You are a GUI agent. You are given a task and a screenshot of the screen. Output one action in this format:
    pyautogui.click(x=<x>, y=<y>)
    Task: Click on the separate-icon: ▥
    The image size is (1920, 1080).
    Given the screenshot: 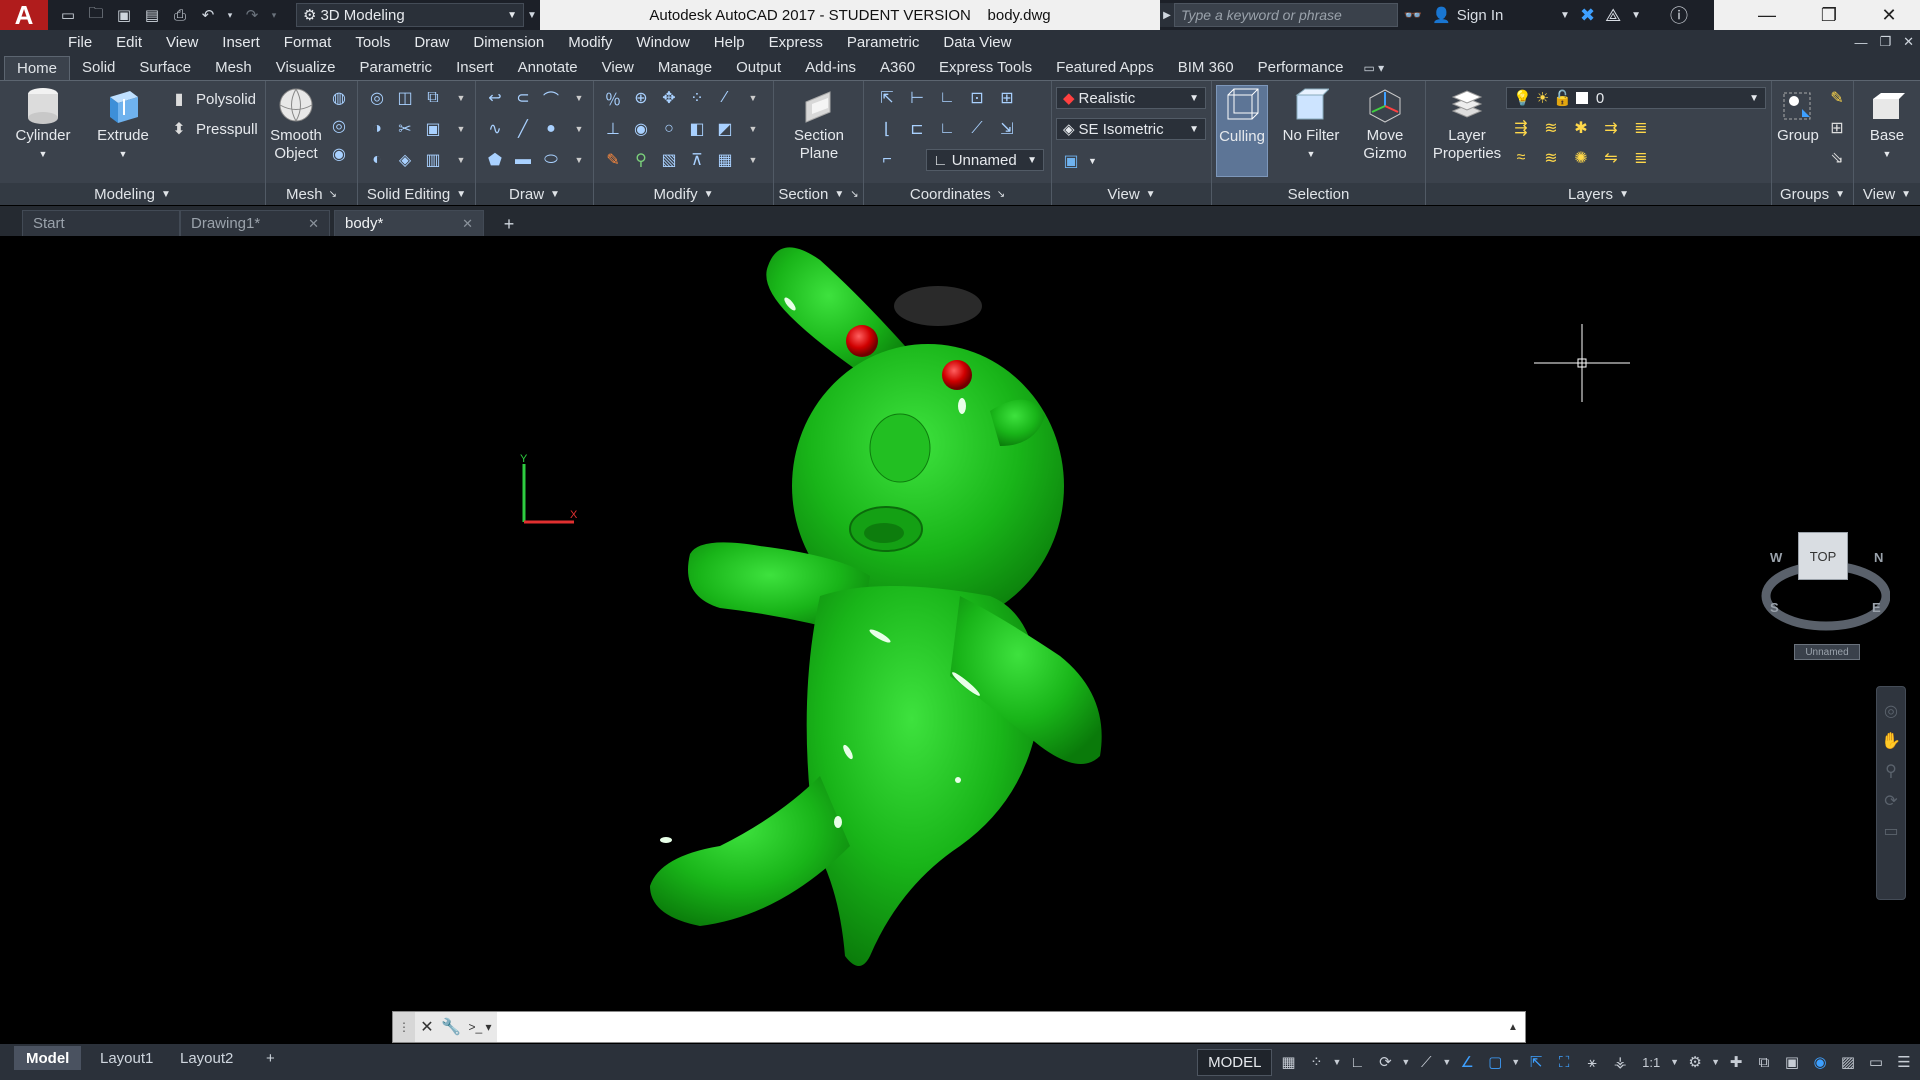 What is the action you would take?
    pyautogui.click(x=433, y=160)
    